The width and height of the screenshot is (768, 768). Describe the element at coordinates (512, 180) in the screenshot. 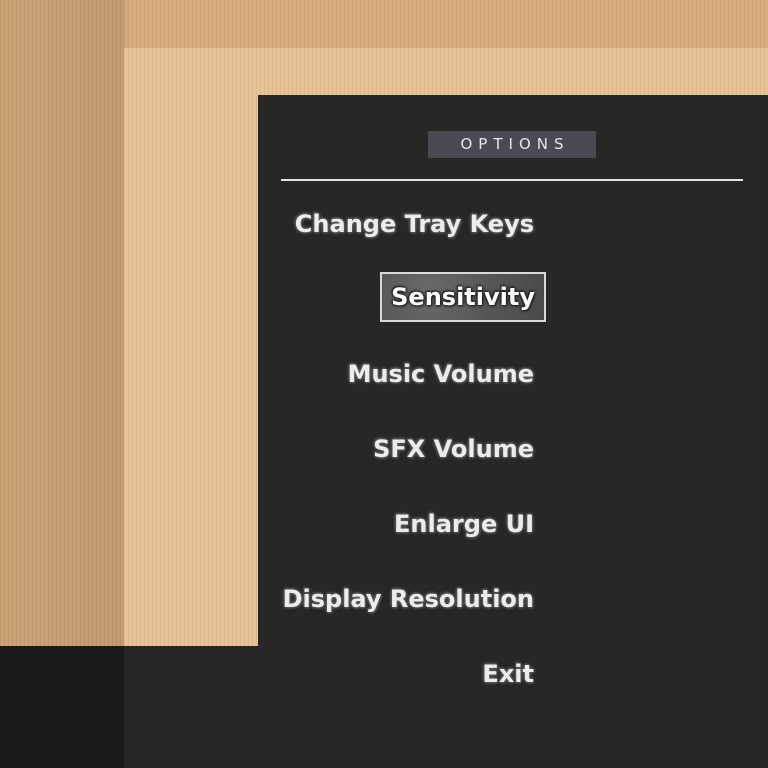

I see `title-divider` at that location.